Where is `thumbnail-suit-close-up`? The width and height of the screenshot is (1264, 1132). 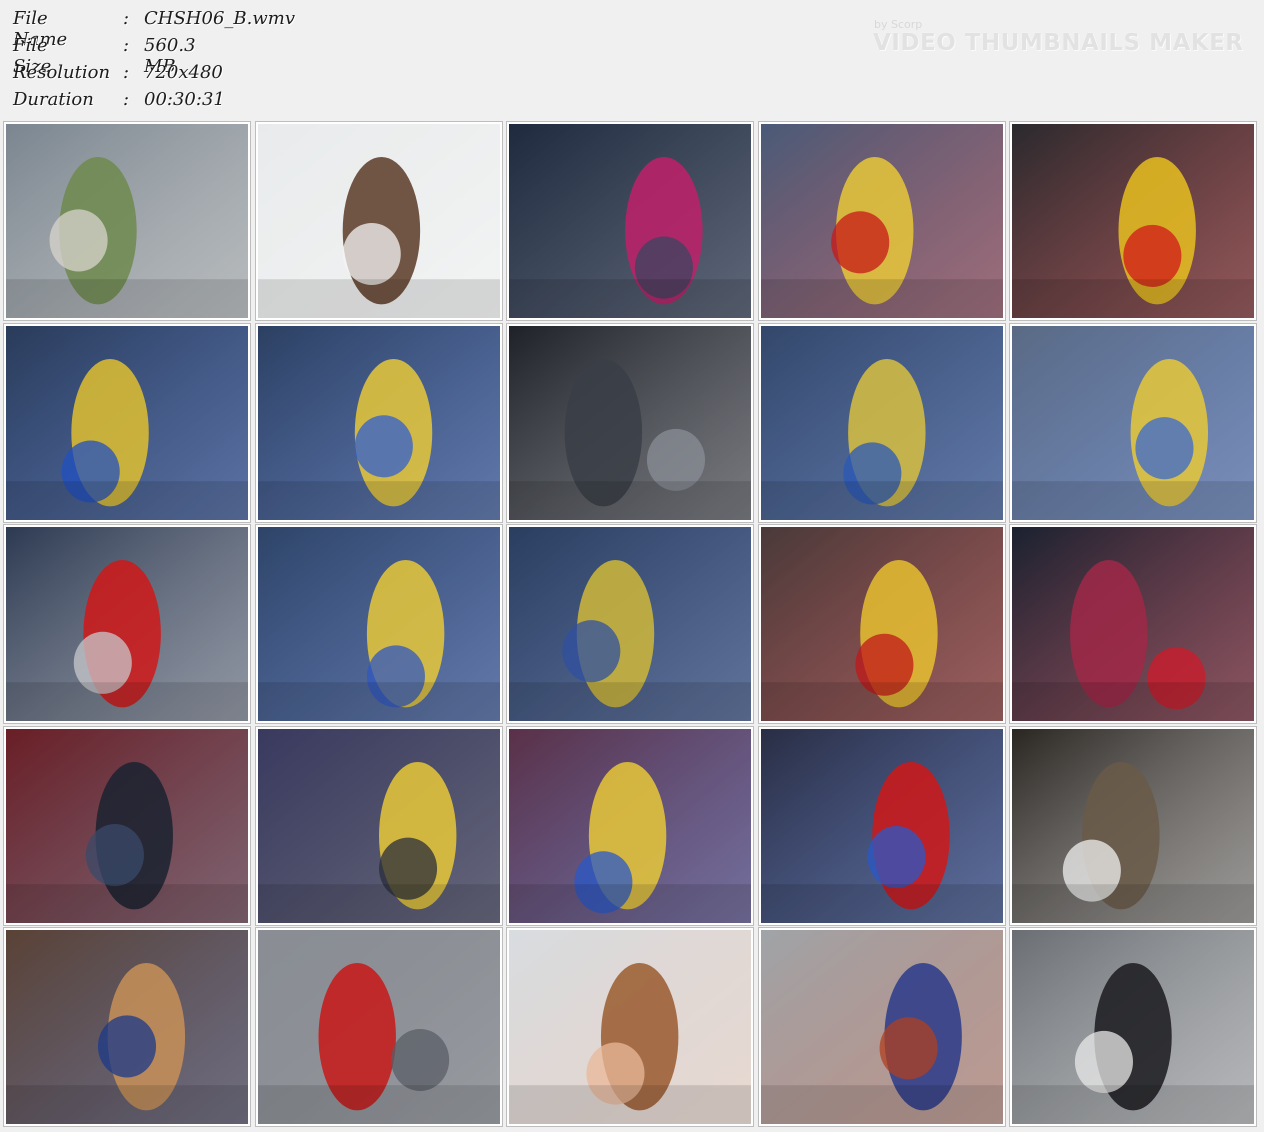 thumbnail-suit-close-up is located at coordinates (1133, 423).